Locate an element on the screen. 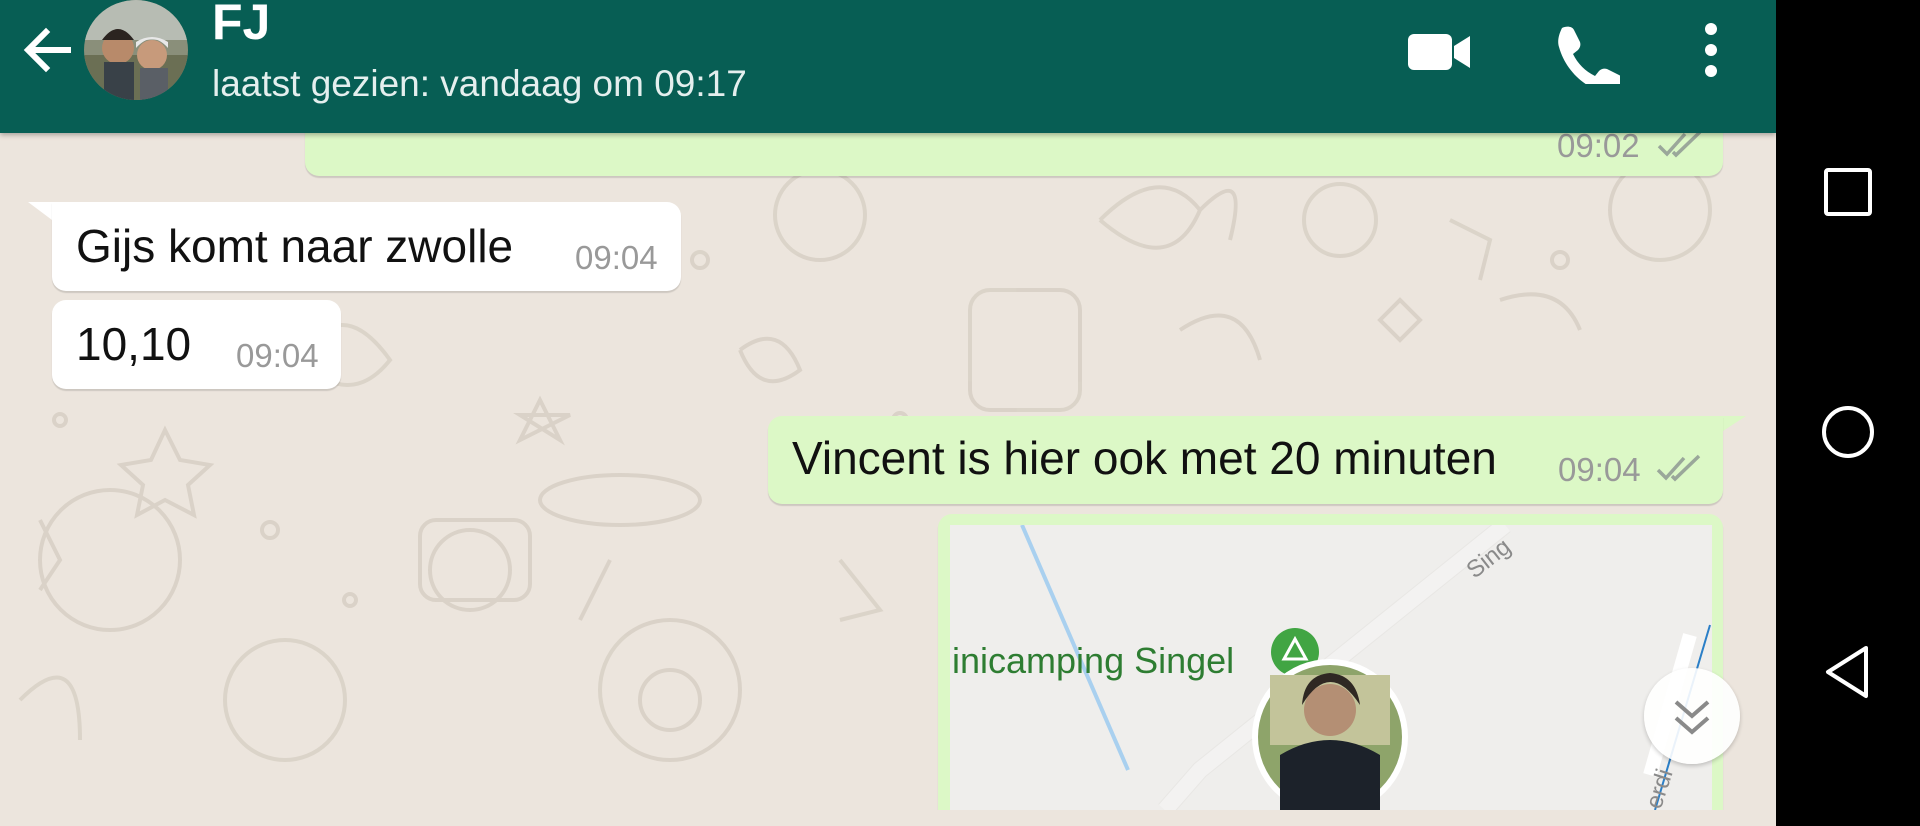 The width and height of the screenshot is (1920, 826). double-chevron-down-icon is located at coordinates (1692, 717).